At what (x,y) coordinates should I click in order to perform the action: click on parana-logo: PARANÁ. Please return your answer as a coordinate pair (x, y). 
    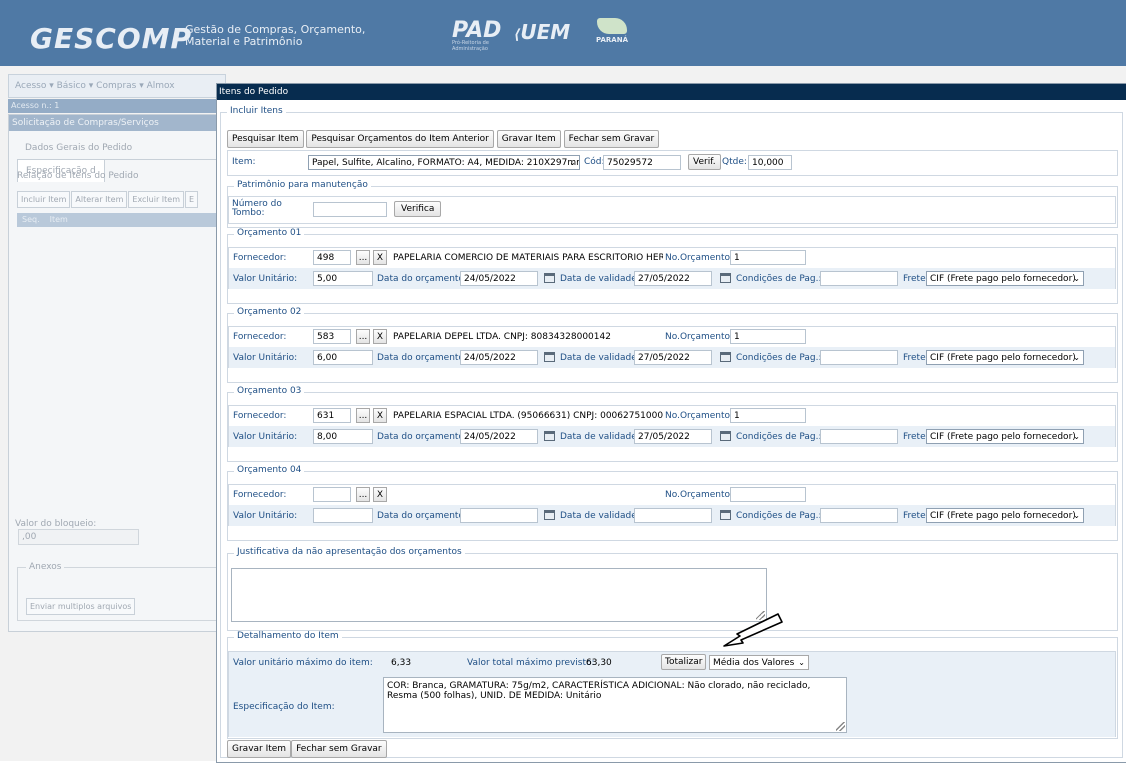
    Looking at the image, I should click on (612, 35).